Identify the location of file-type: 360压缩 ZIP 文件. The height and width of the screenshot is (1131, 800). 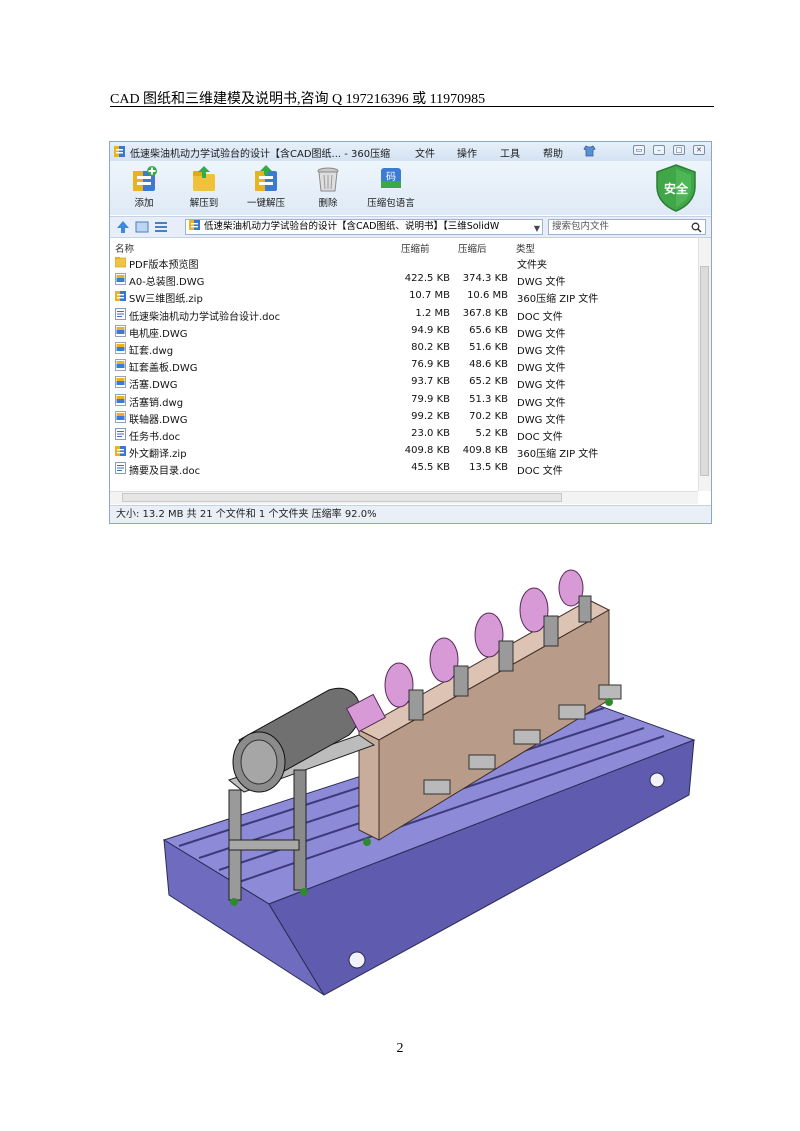
(558, 300).